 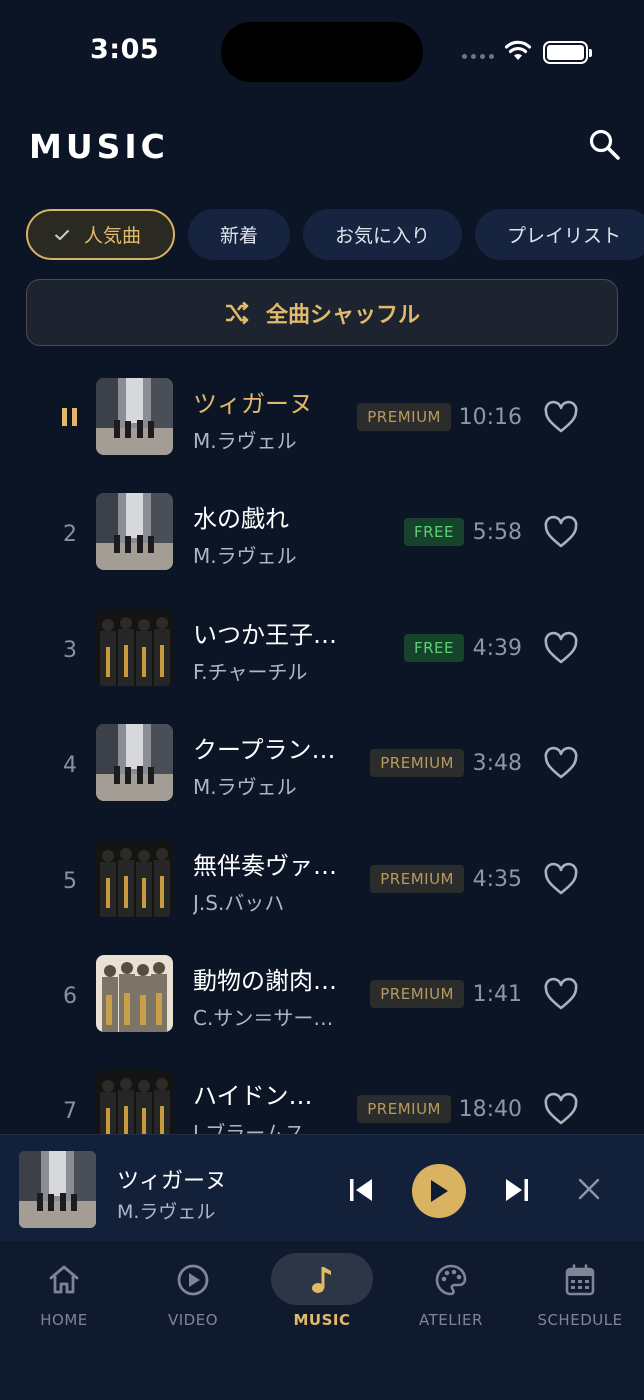 What do you see at coordinates (70, 881) in the screenshot?
I see `track-number: 5` at bounding box center [70, 881].